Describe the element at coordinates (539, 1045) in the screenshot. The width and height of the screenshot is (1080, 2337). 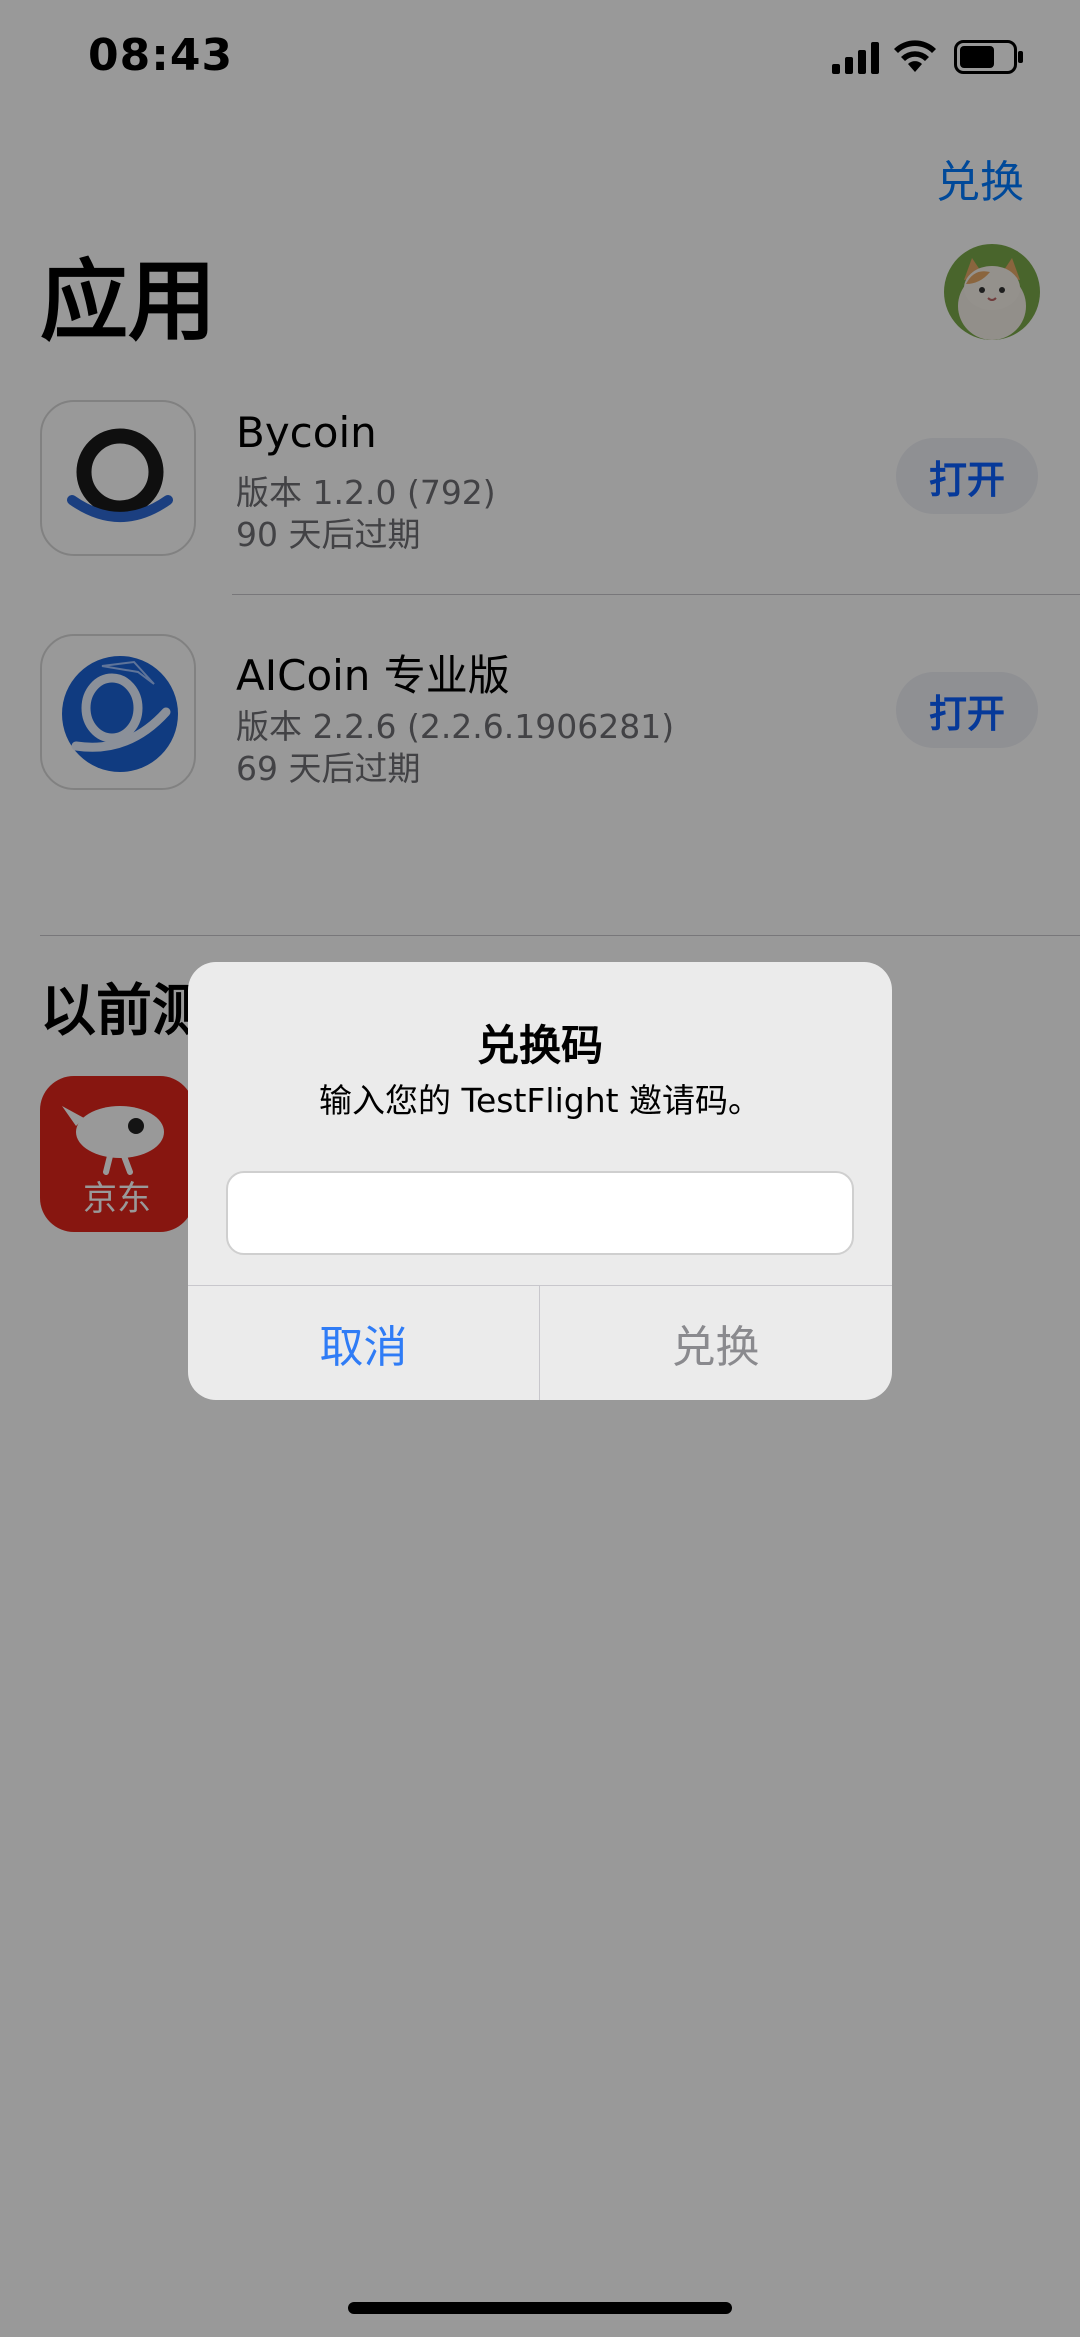
I see `alert-title: 兑换码` at that location.